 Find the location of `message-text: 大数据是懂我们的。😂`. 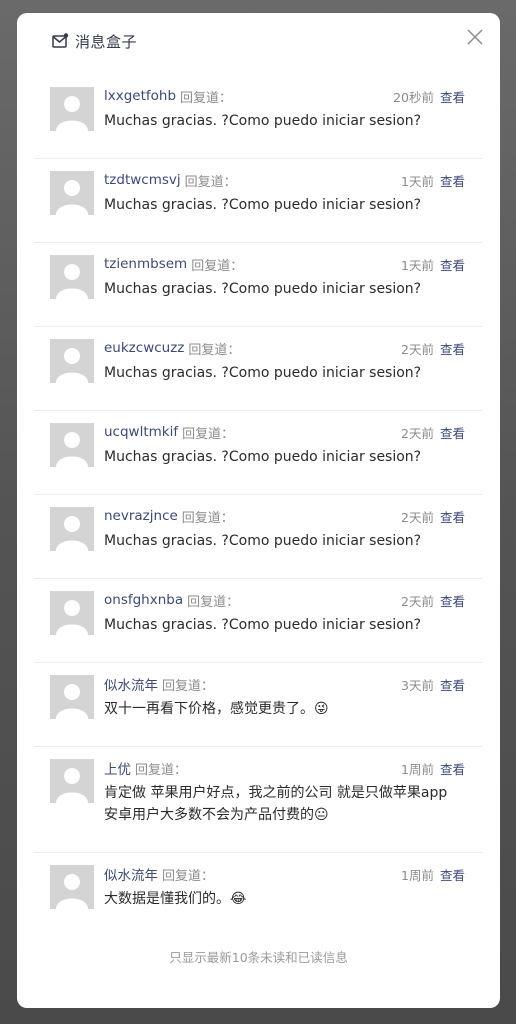

message-text: 大数据是懂我们的。😂 is located at coordinates (175, 899).